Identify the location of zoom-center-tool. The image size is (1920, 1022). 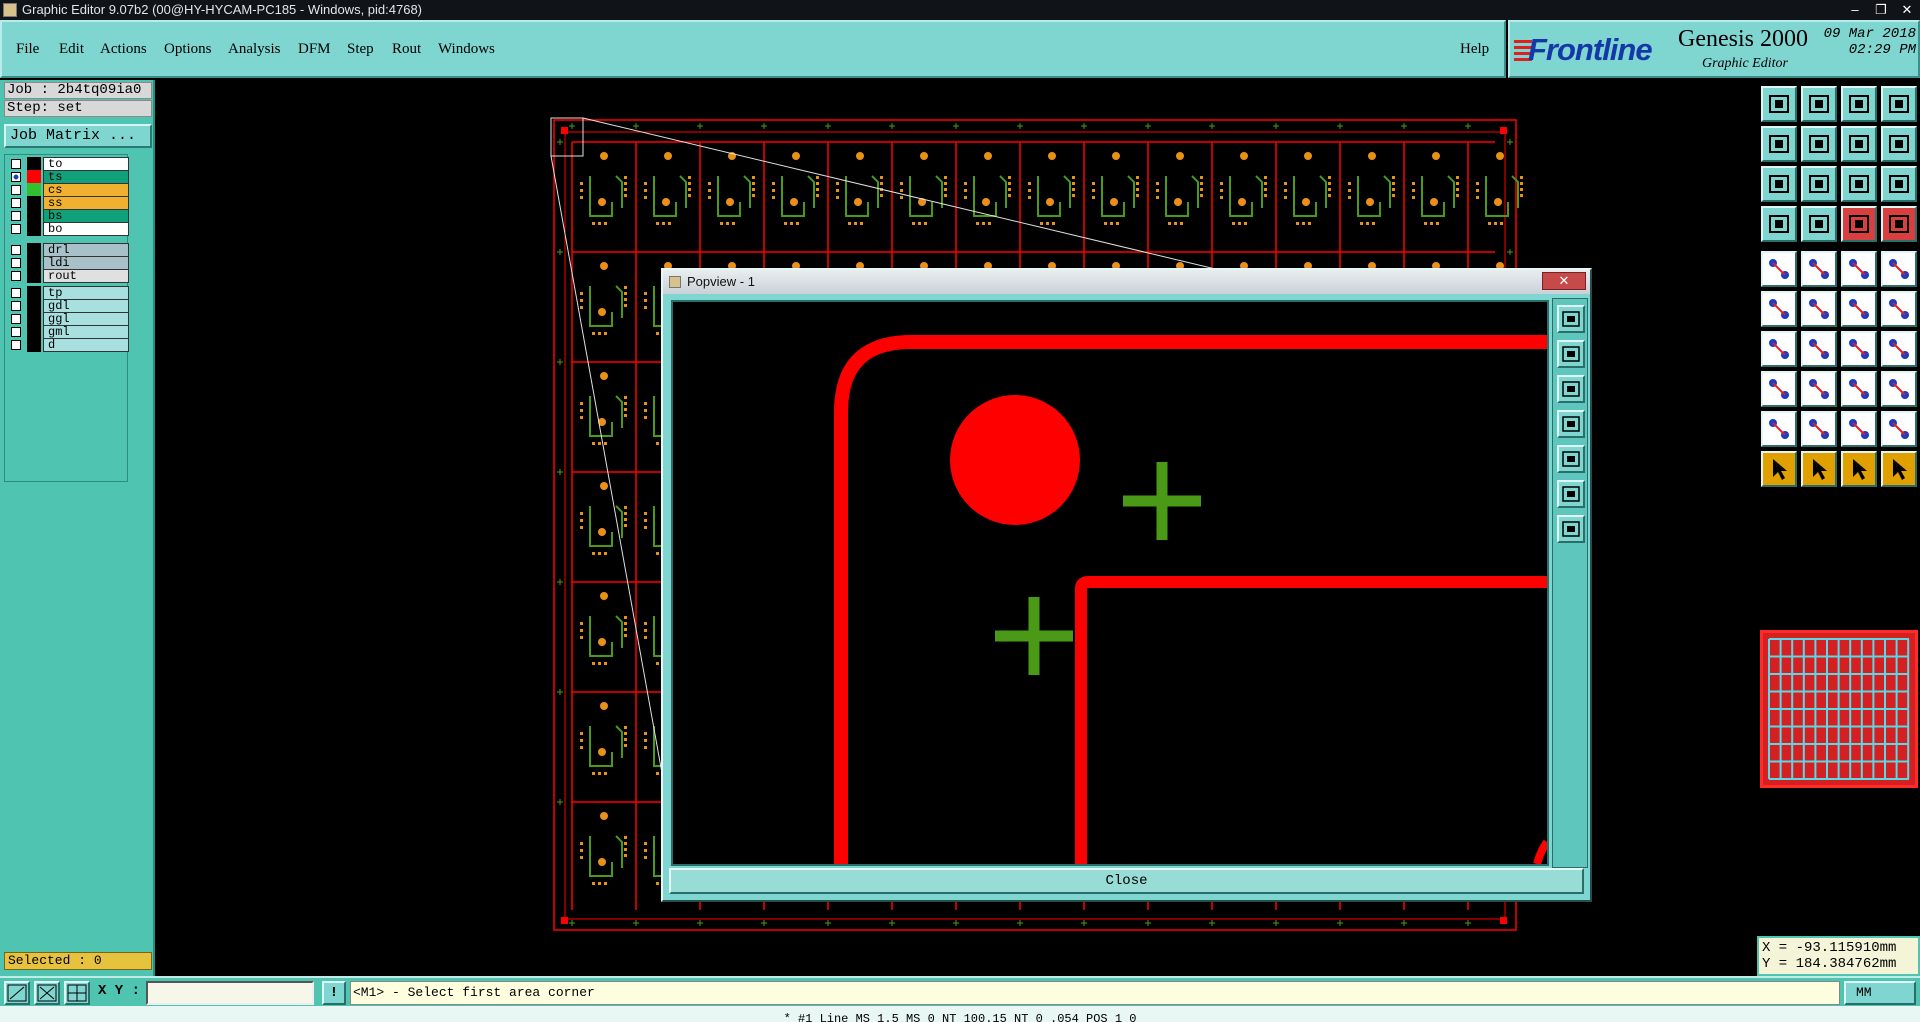
(1819, 184).